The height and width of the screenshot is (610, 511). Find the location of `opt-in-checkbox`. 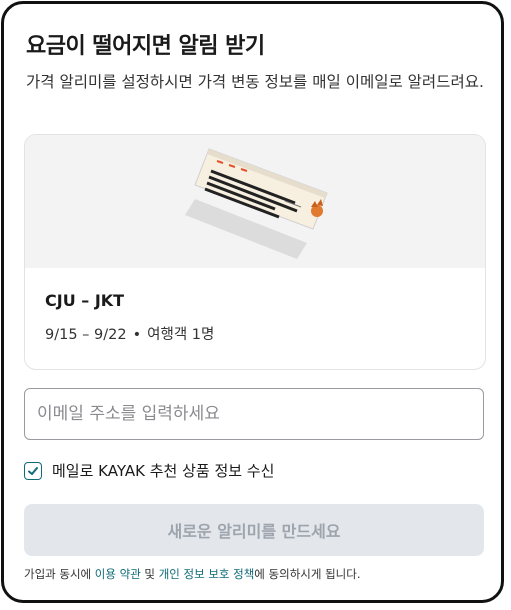

opt-in-checkbox is located at coordinates (33, 470).